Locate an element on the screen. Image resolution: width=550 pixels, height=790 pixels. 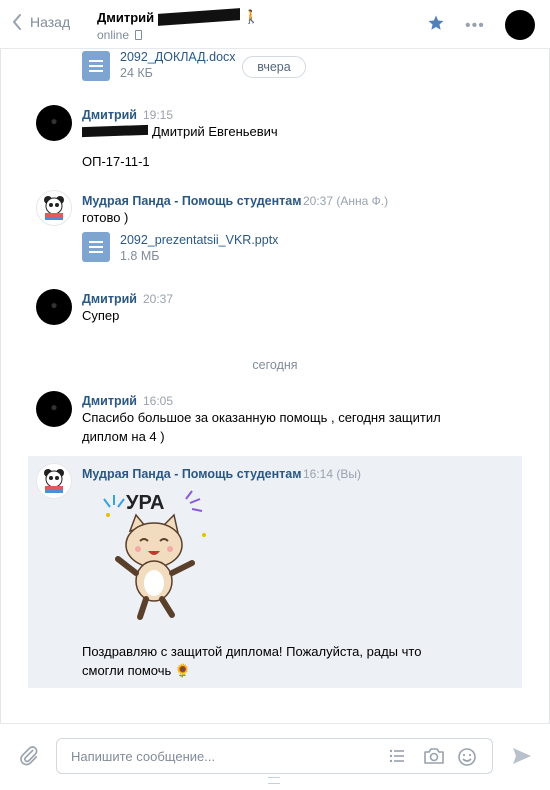
send-icon is located at coordinates (522, 756).